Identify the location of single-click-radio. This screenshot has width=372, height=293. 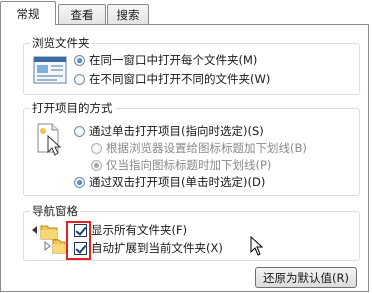
(79, 131).